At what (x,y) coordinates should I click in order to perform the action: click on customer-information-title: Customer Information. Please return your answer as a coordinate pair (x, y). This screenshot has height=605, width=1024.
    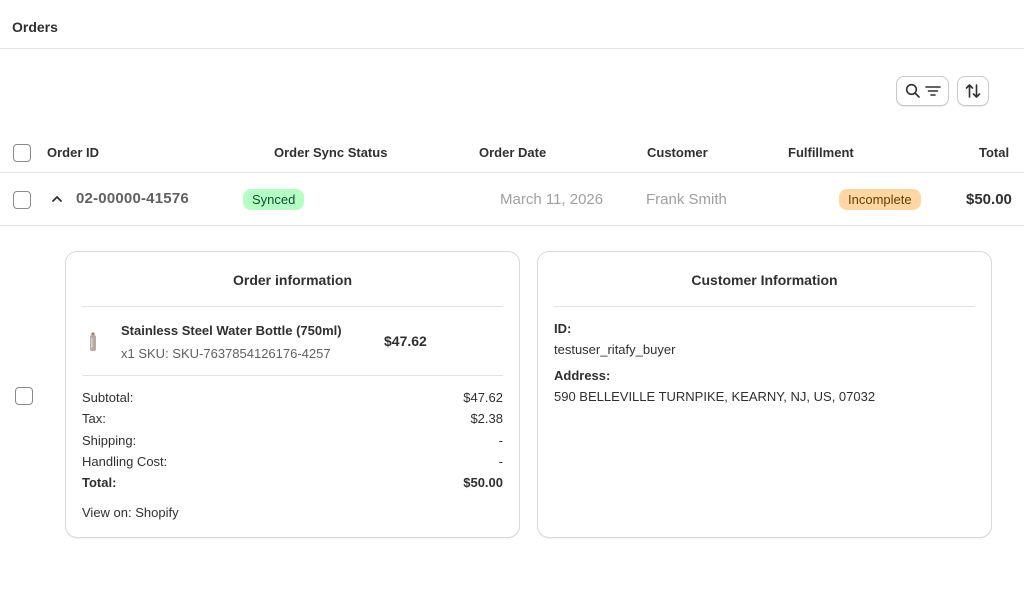
    Looking at the image, I should click on (764, 280).